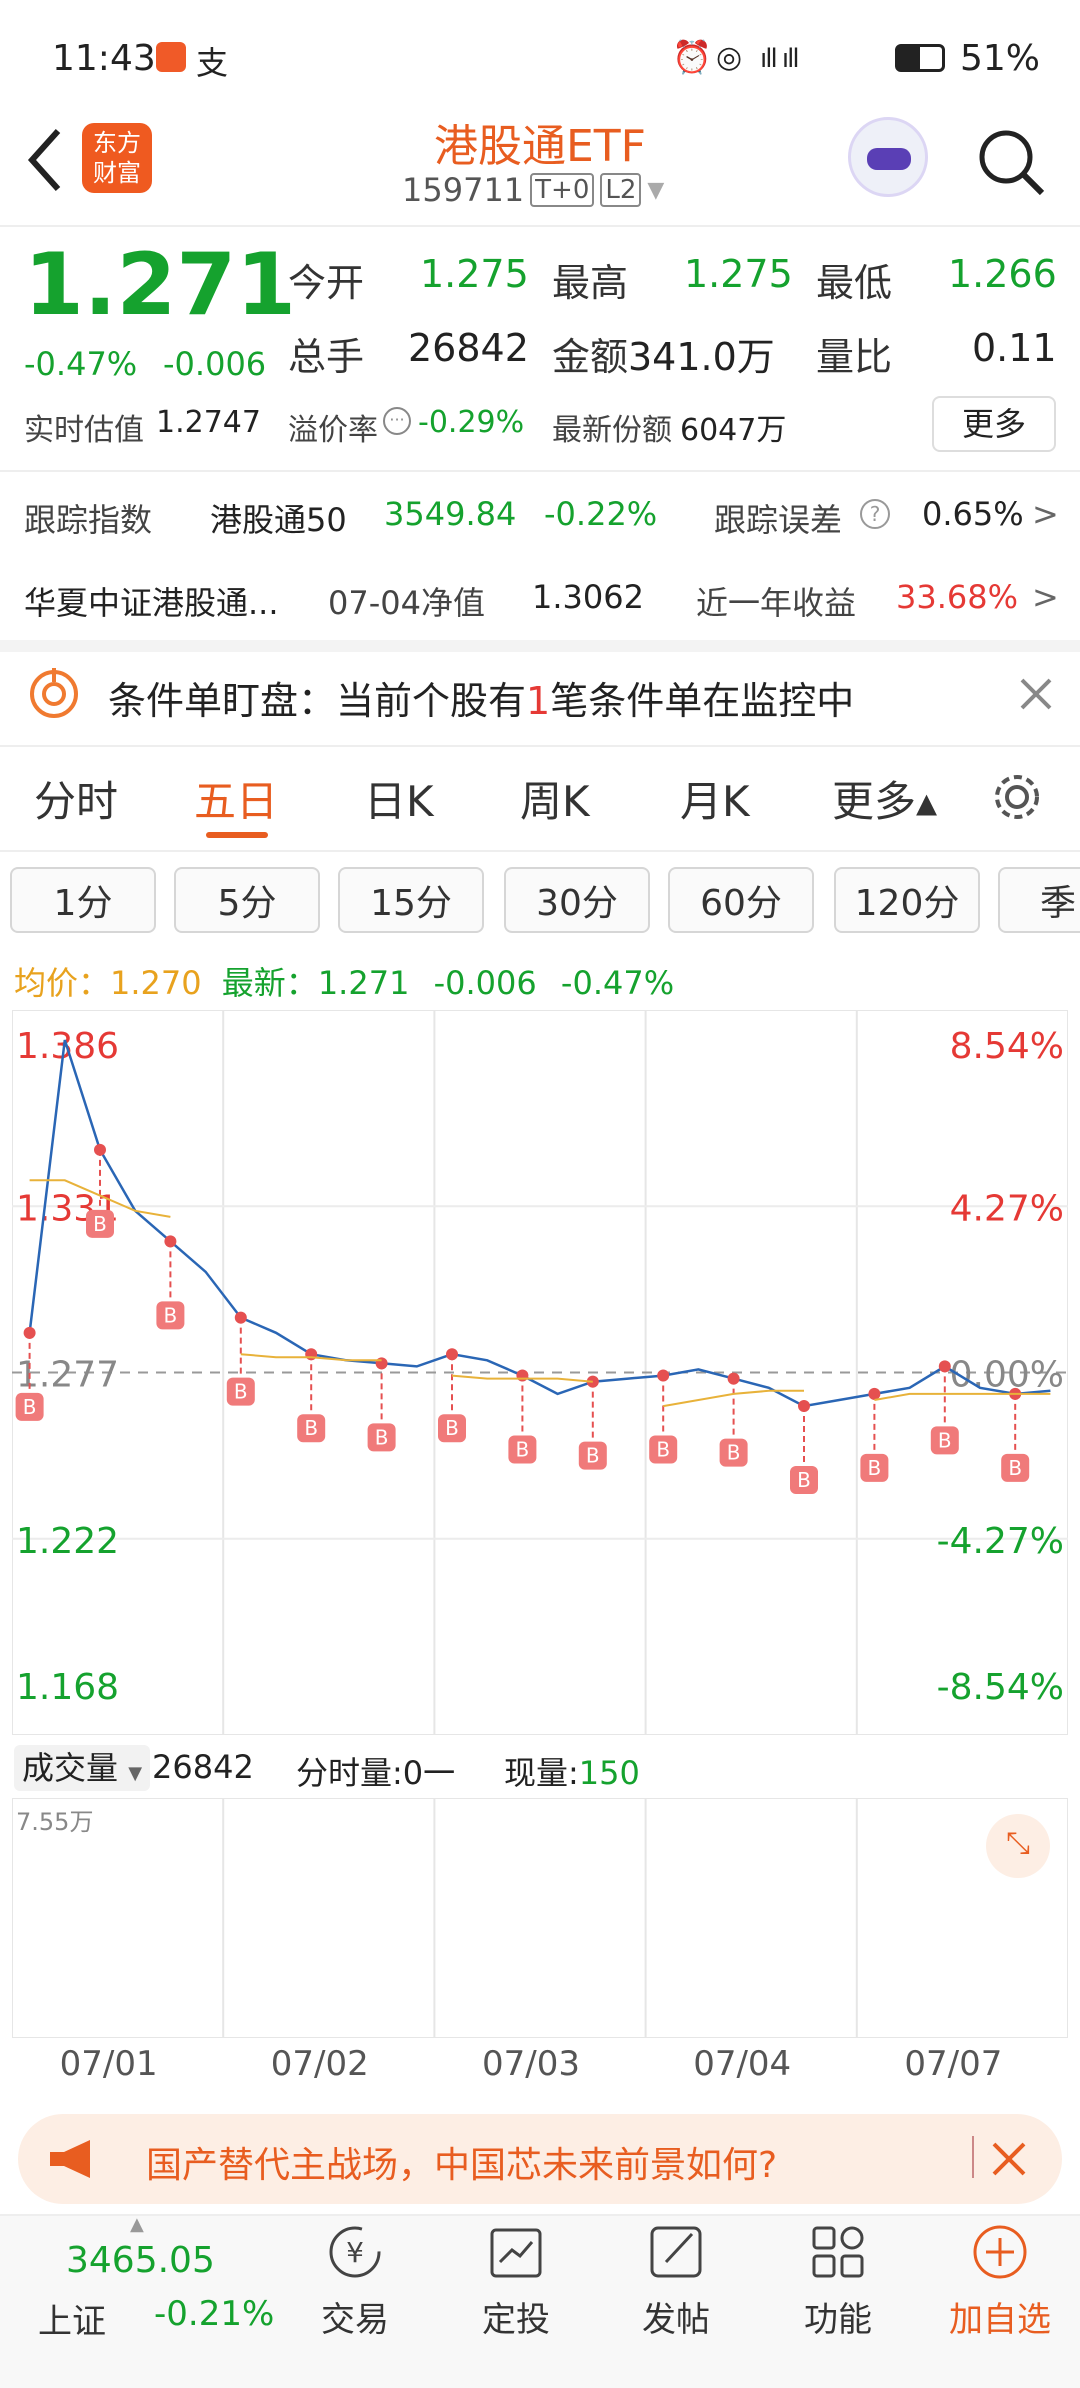 Image resolution: width=1080 pixels, height=2388 pixels. I want to click on trade-icon: ¥, so click(355, 2252).